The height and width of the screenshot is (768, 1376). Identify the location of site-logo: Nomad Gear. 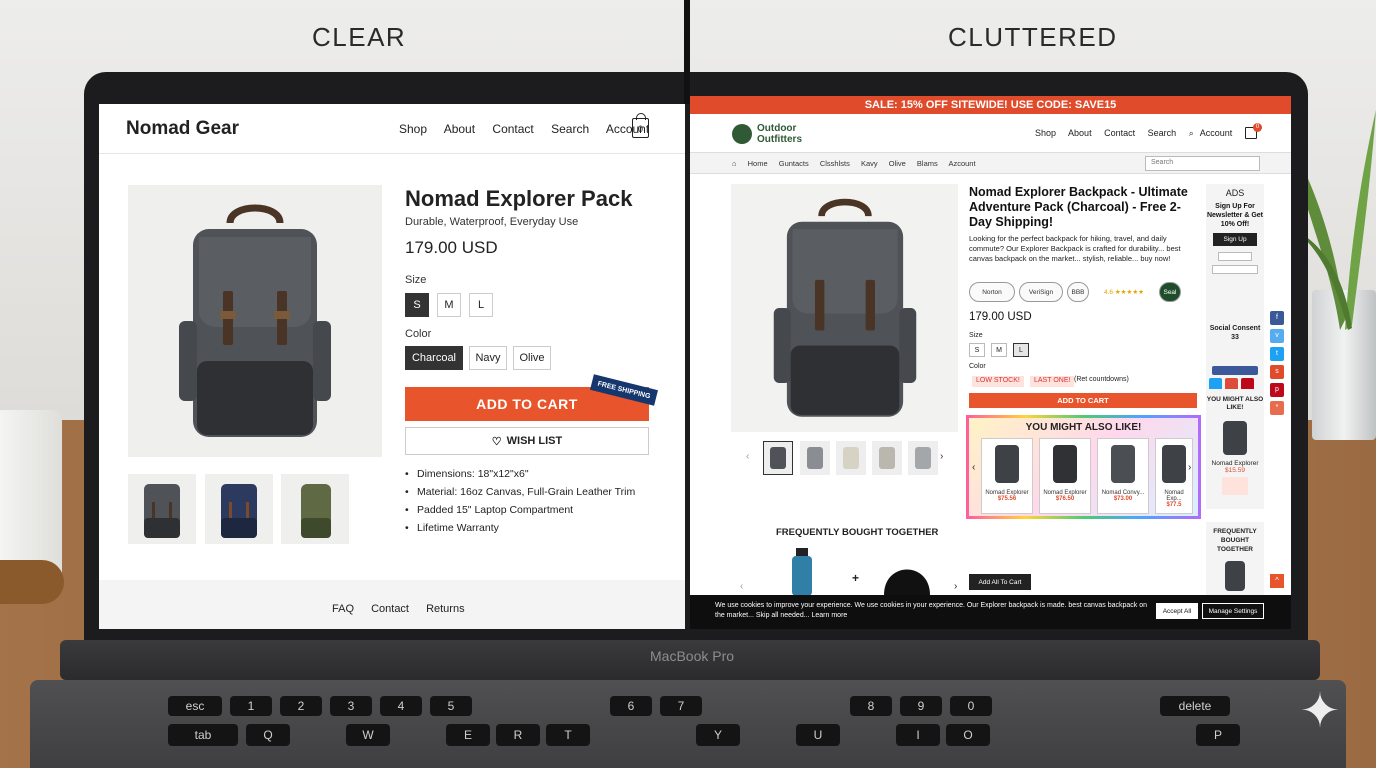
(182, 129).